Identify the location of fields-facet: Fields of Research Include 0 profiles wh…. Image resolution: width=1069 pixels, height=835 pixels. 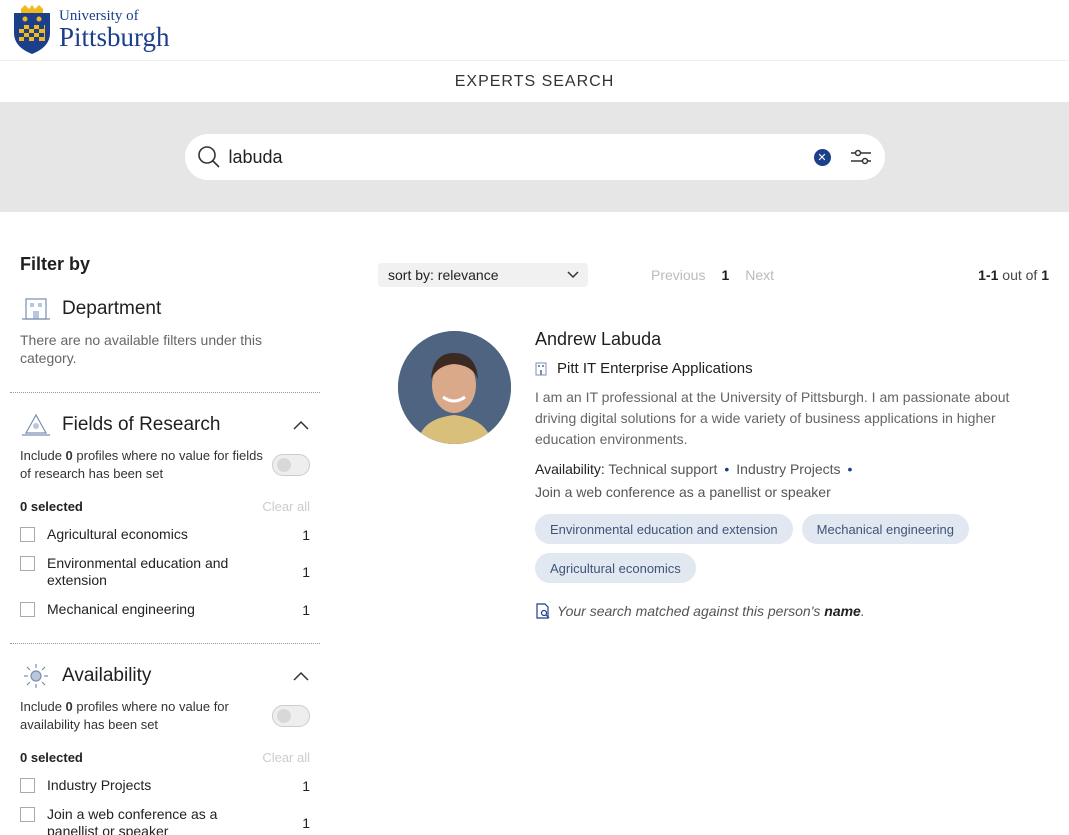
(165, 514).